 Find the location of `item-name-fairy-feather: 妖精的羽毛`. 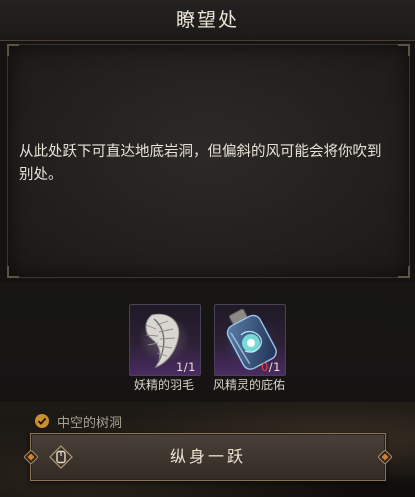

item-name-fairy-feather: 妖精的羽毛 is located at coordinates (163, 385).